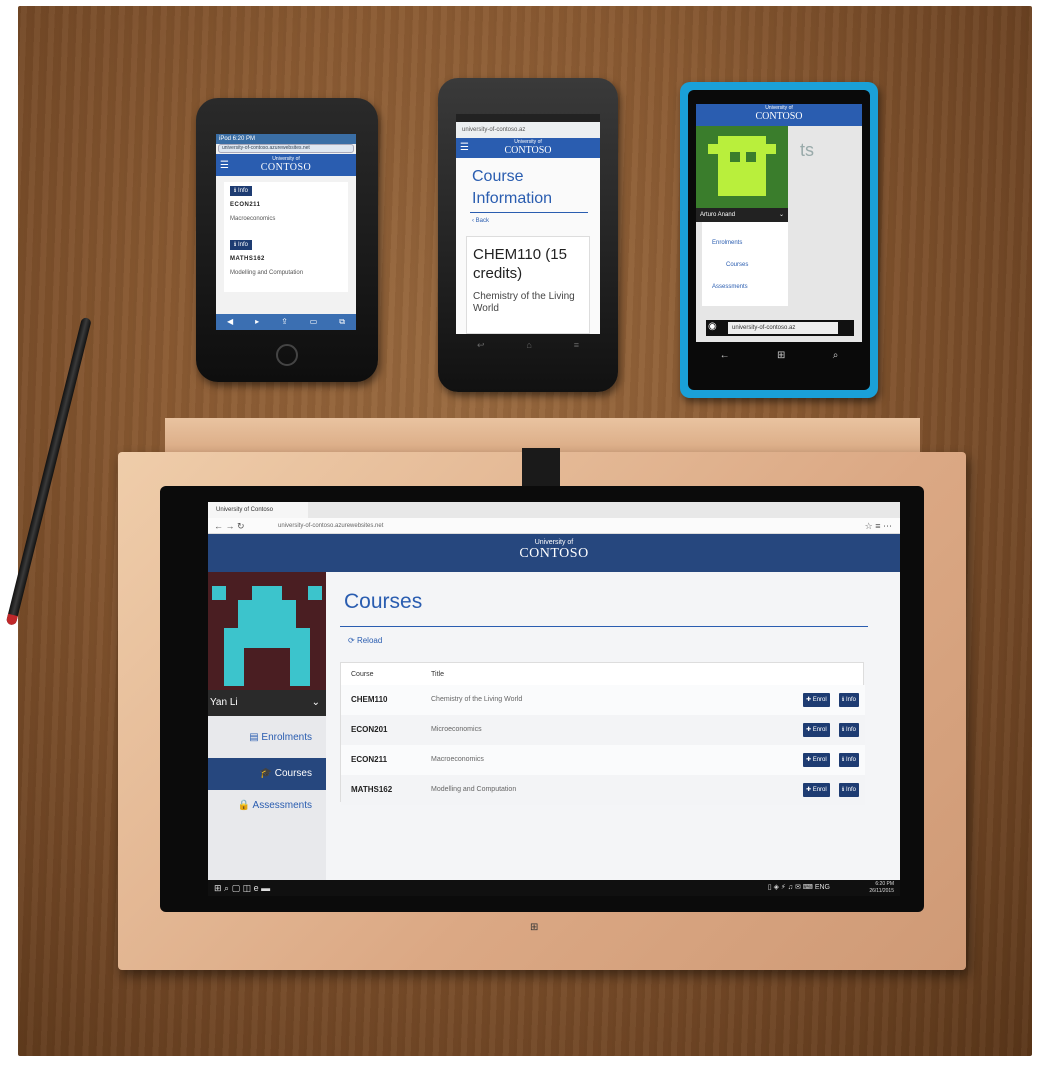 The image size is (1038, 1082). What do you see at coordinates (725, 358) in the screenshot?
I see `back-icon: ←` at bounding box center [725, 358].